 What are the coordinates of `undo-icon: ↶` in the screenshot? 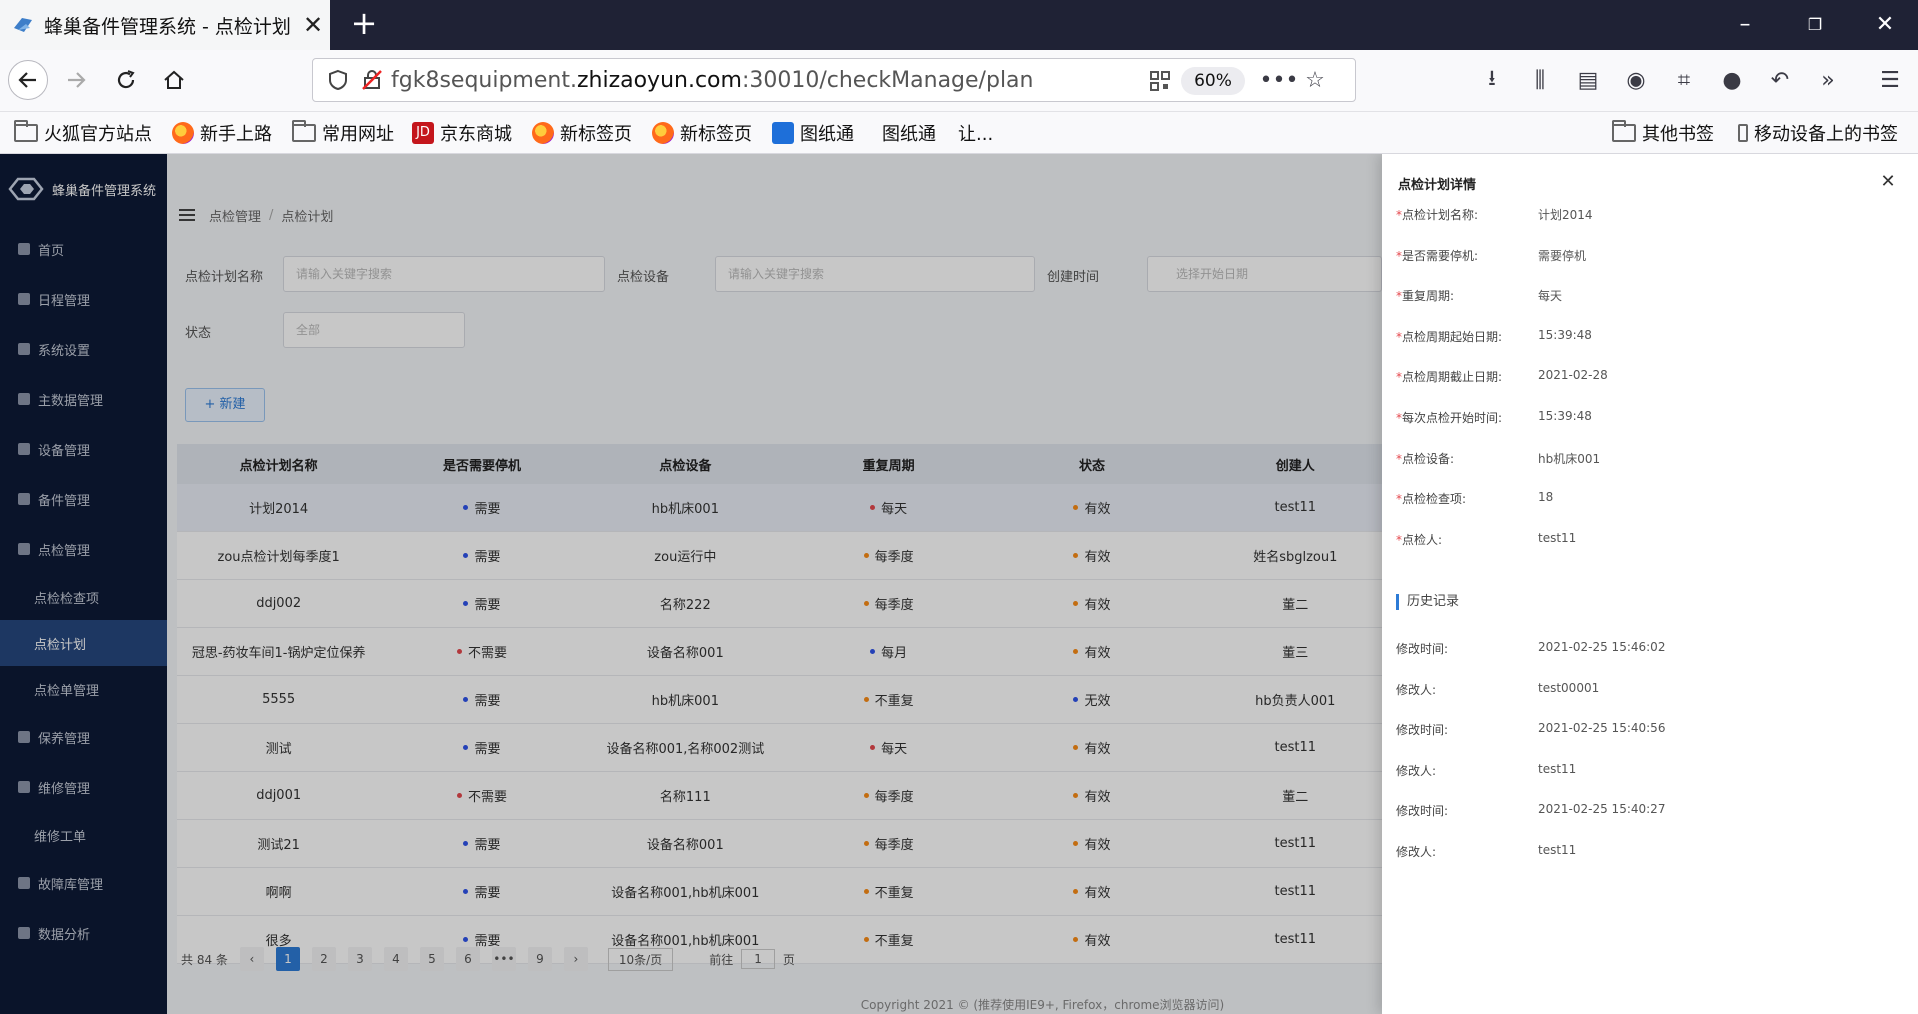 It's located at (1780, 80).